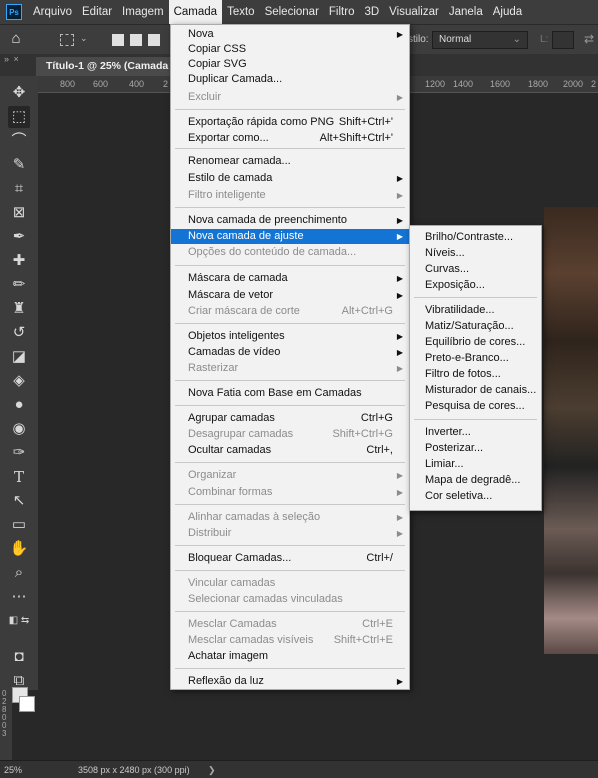 The width and height of the screenshot is (598, 778). Describe the element at coordinates (290, 533) in the screenshot. I see `layer-menu-item: Distribuir ▶` at that location.